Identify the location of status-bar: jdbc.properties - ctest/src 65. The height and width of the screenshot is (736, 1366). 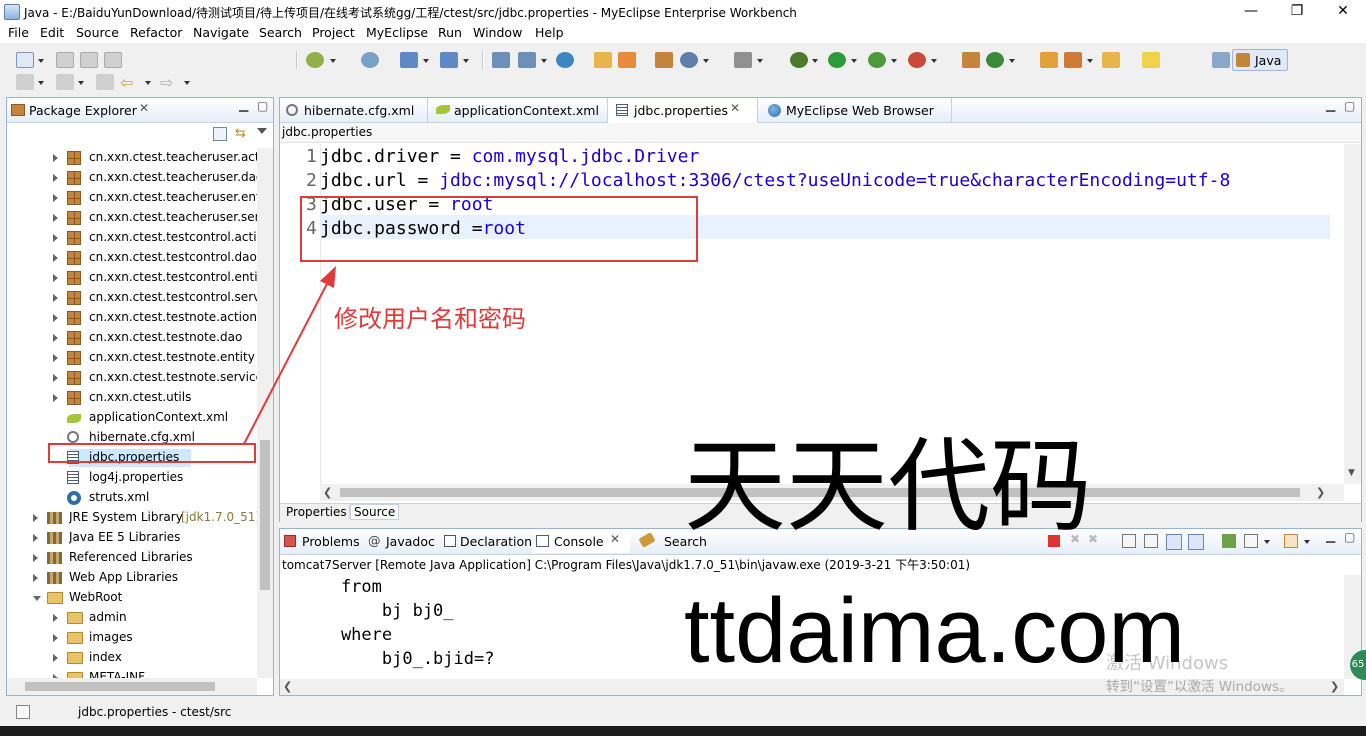
(683, 688).